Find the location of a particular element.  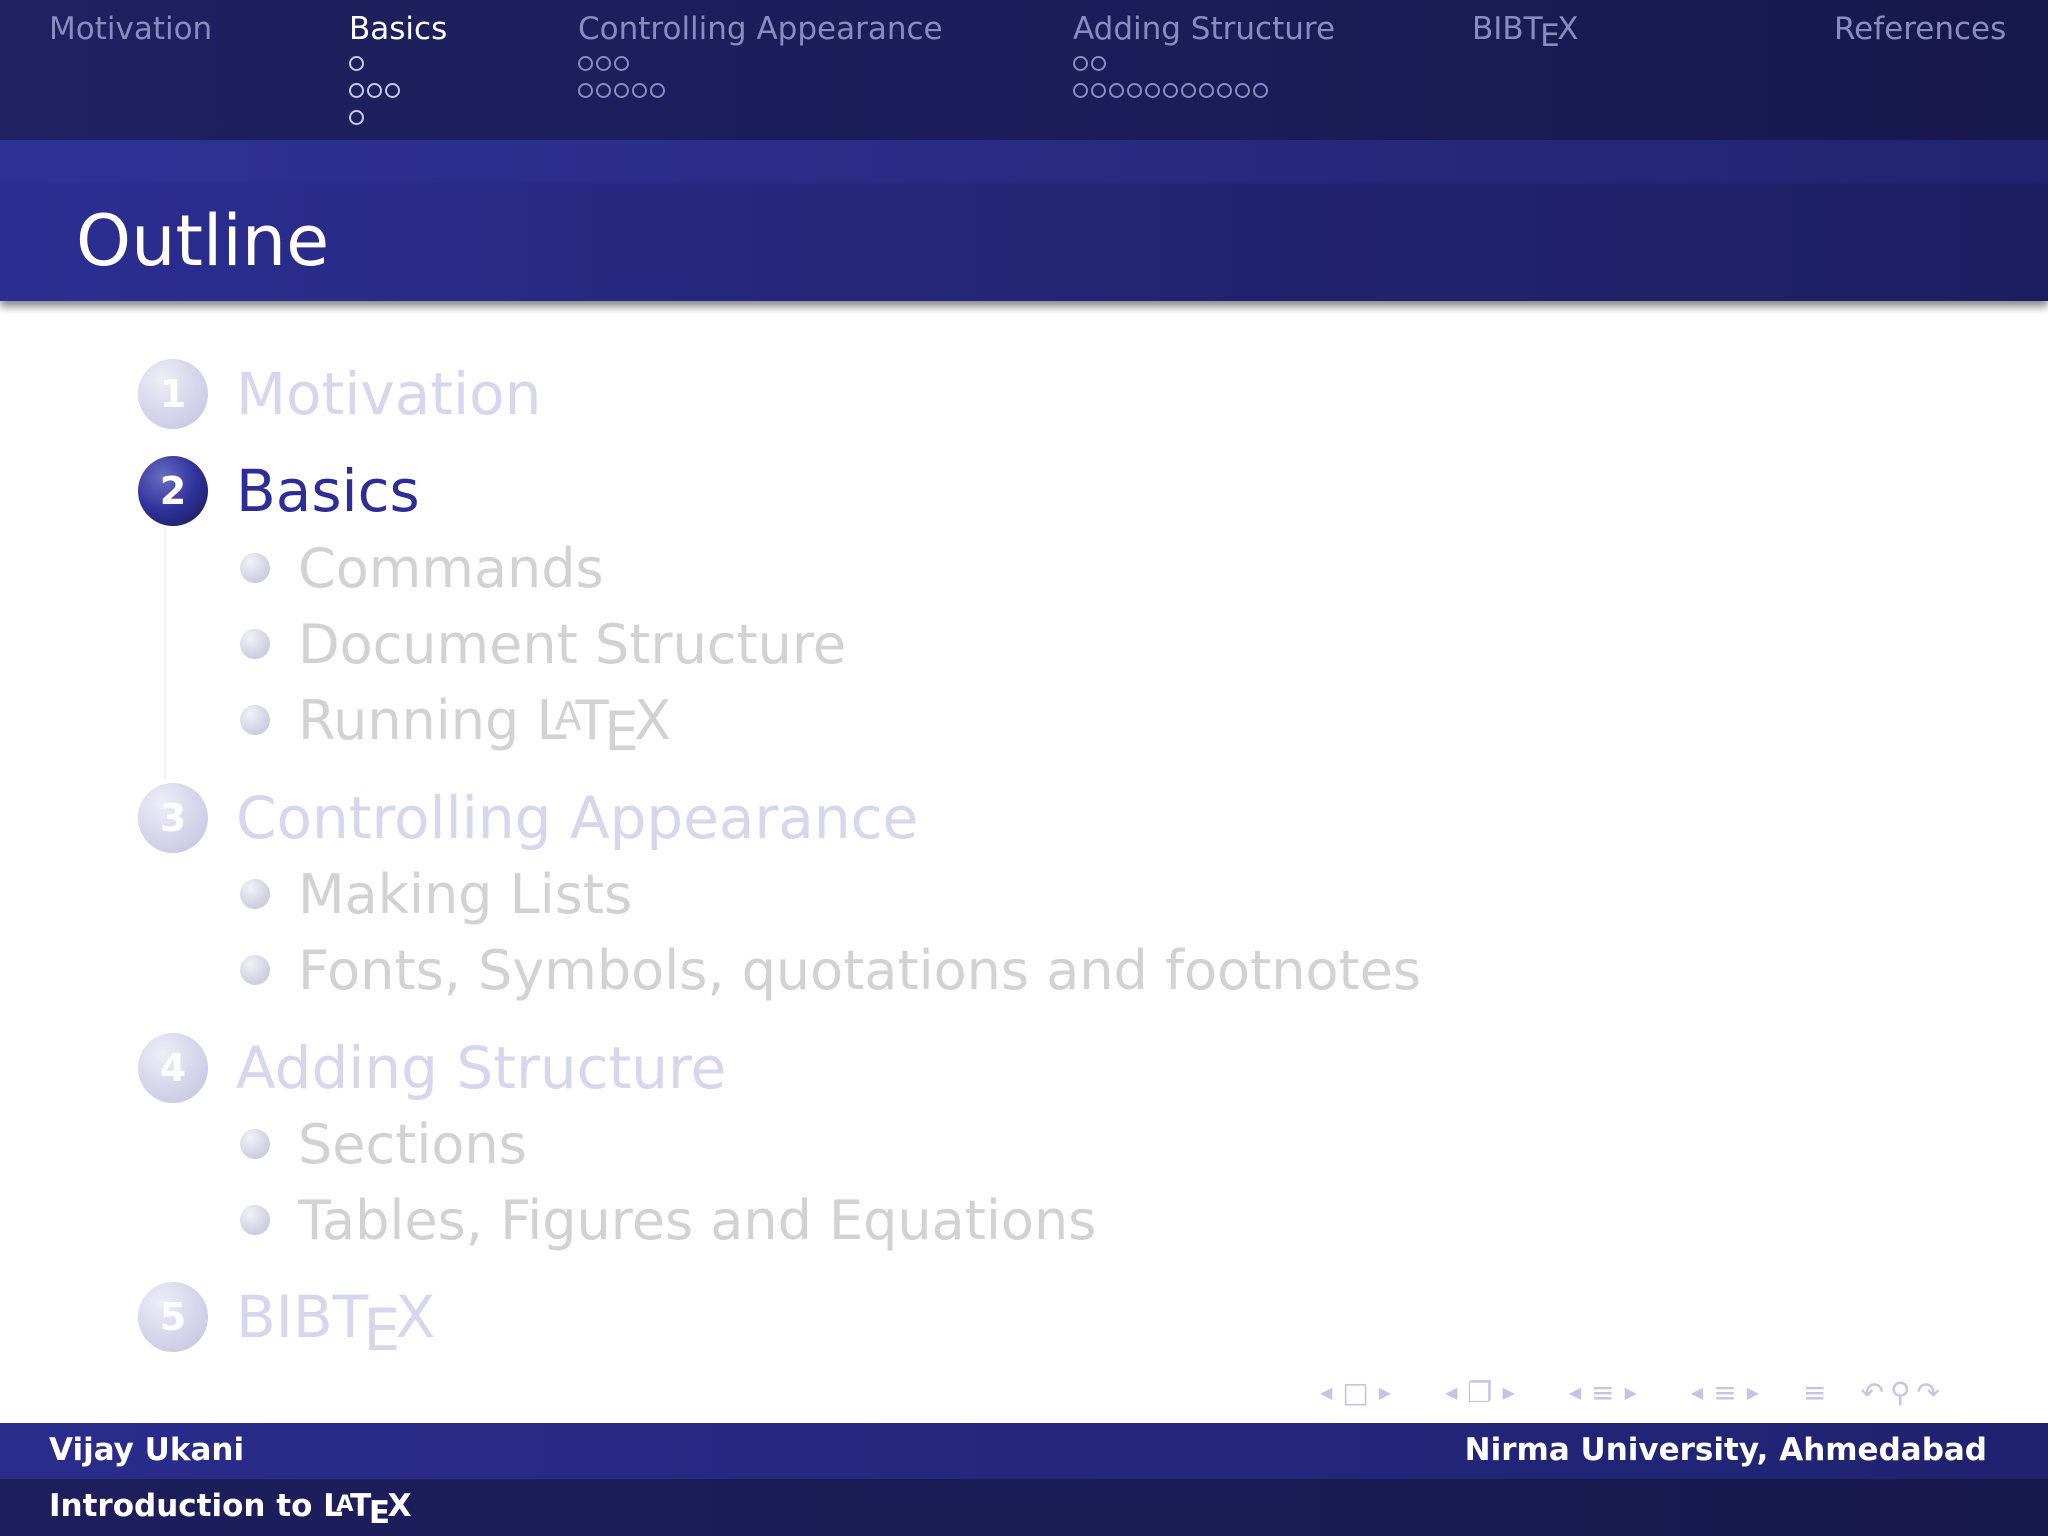

nav-section-label: Adding Structure is located at coordinates (1204, 29).